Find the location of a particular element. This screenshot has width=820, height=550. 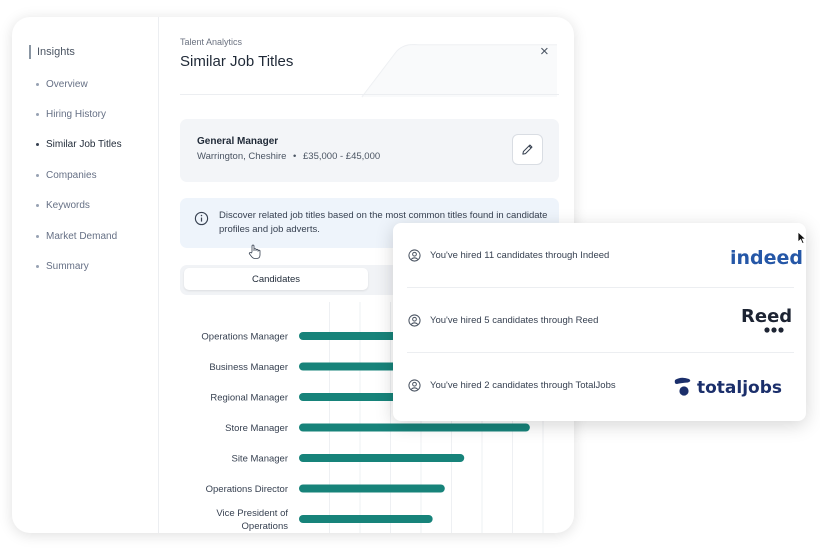

hire-count-text: You've hired 5 candidates through Reed is located at coordinates (514, 320).